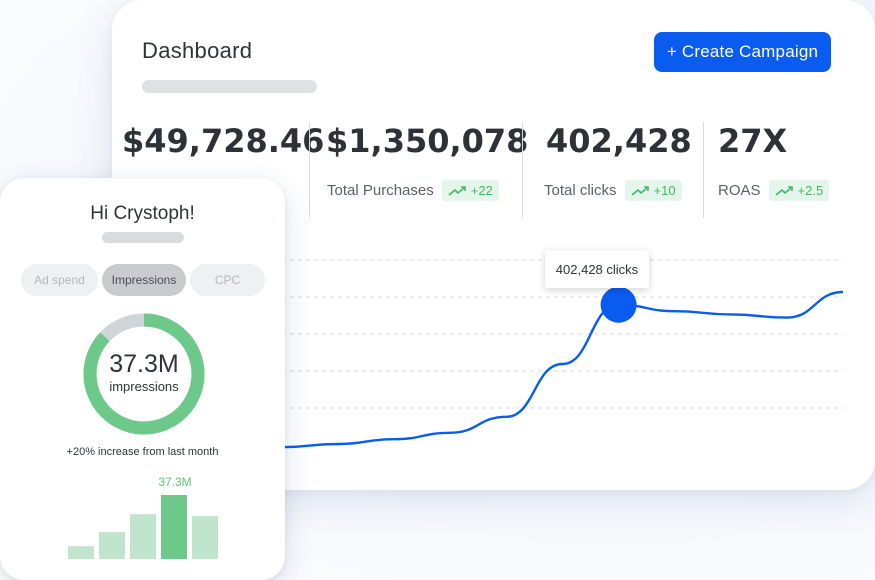 Image resolution: width=875 pixels, height=580 pixels. What do you see at coordinates (229, 86) in the screenshot?
I see `subtitle-placeholder` at bounding box center [229, 86].